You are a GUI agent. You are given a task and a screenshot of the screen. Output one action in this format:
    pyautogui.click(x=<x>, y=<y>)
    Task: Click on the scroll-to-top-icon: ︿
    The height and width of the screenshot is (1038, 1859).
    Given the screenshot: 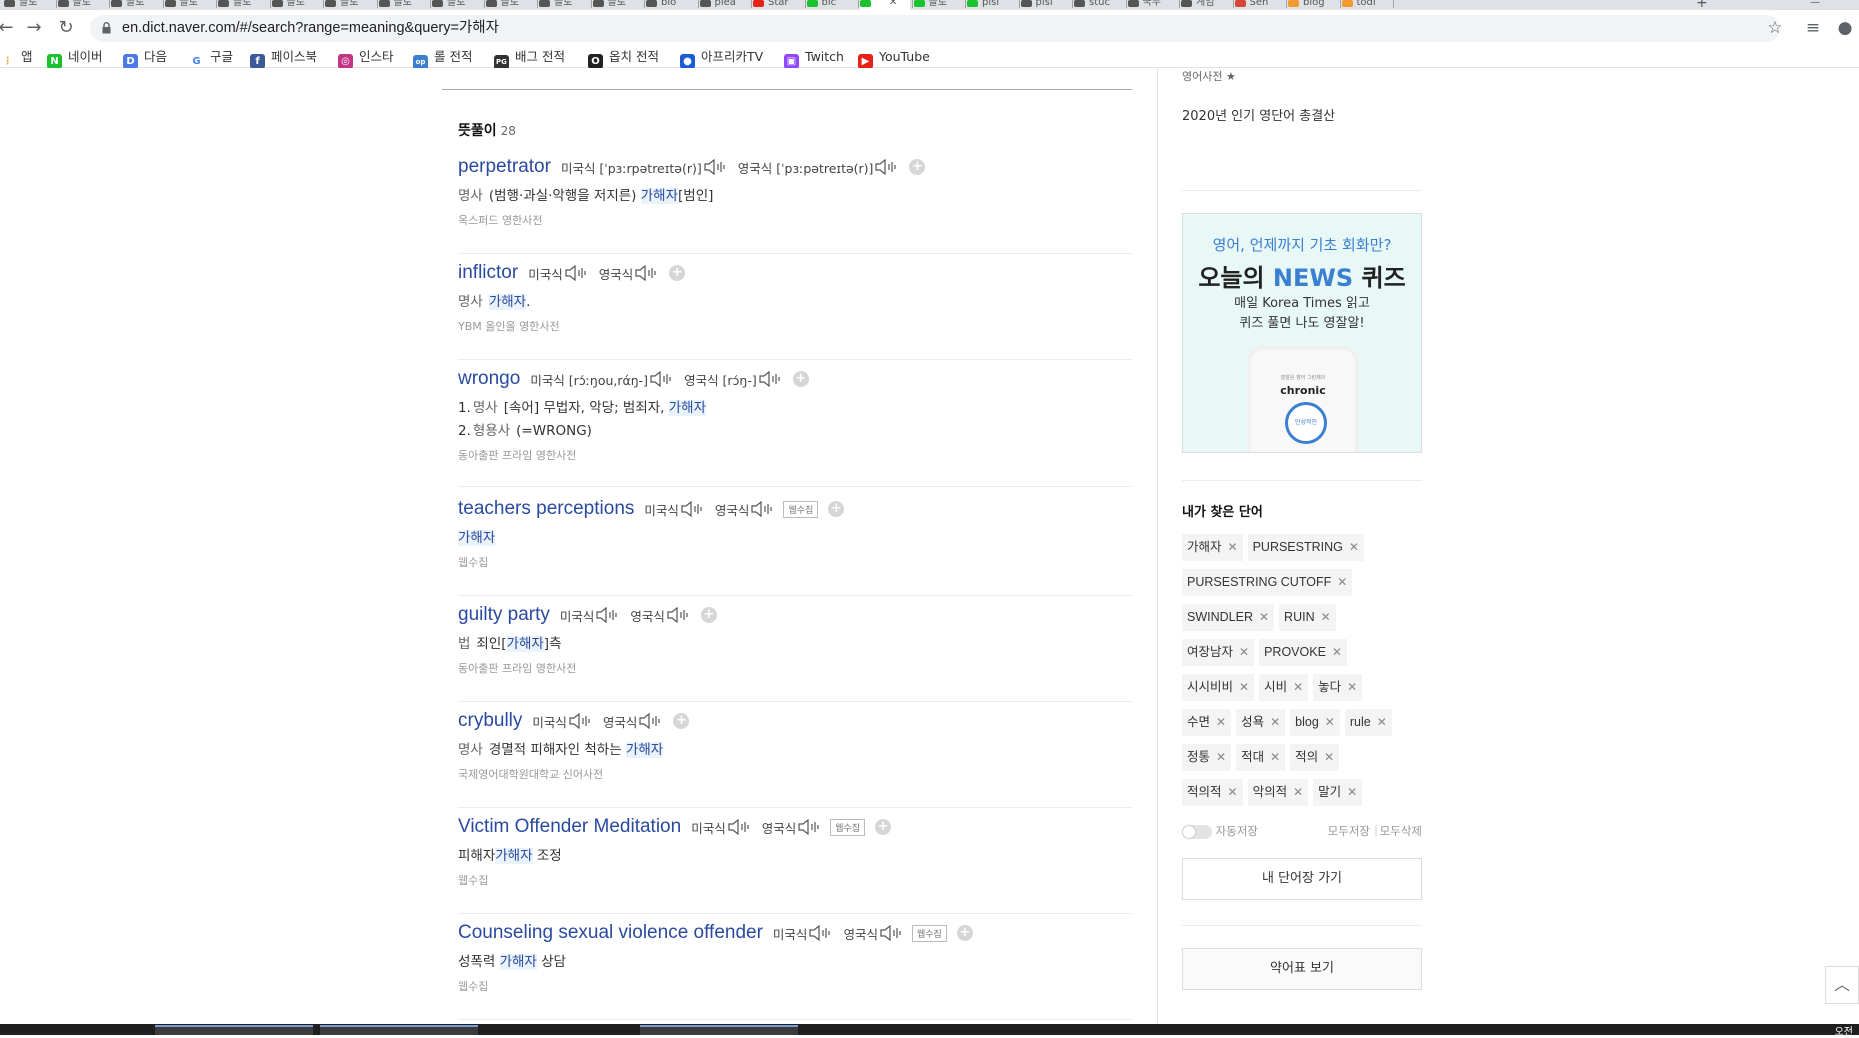 What is the action you would take?
    pyautogui.click(x=1842, y=985)
    